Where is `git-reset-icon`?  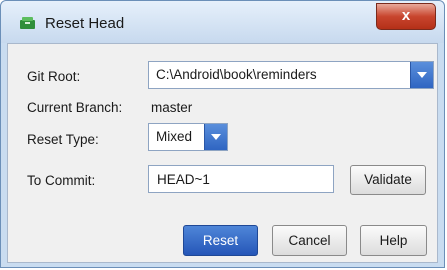 git-reset-icon is located at coordinates (27, 23).